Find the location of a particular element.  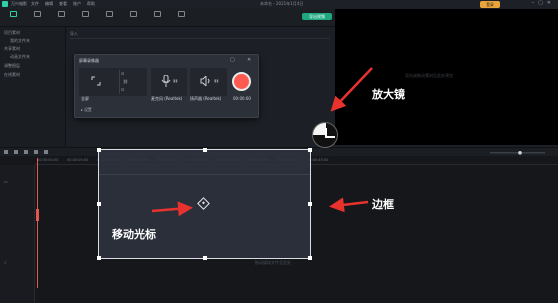

annotation-move-cursor: 移动光标 is located at coordinates (134, 234).